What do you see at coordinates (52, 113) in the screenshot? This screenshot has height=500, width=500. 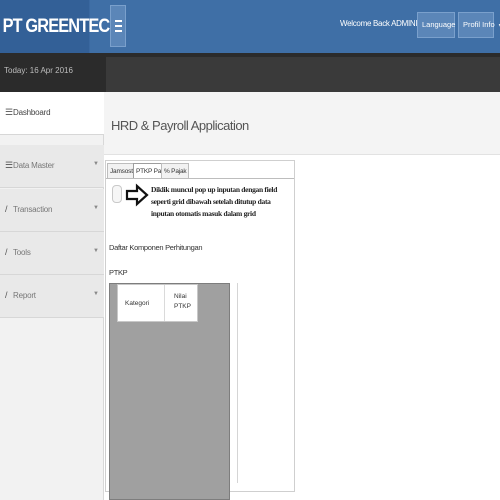 I see `sidebar-item-dashboard: ☰ Dashboard` at bounding box center [52, 113].